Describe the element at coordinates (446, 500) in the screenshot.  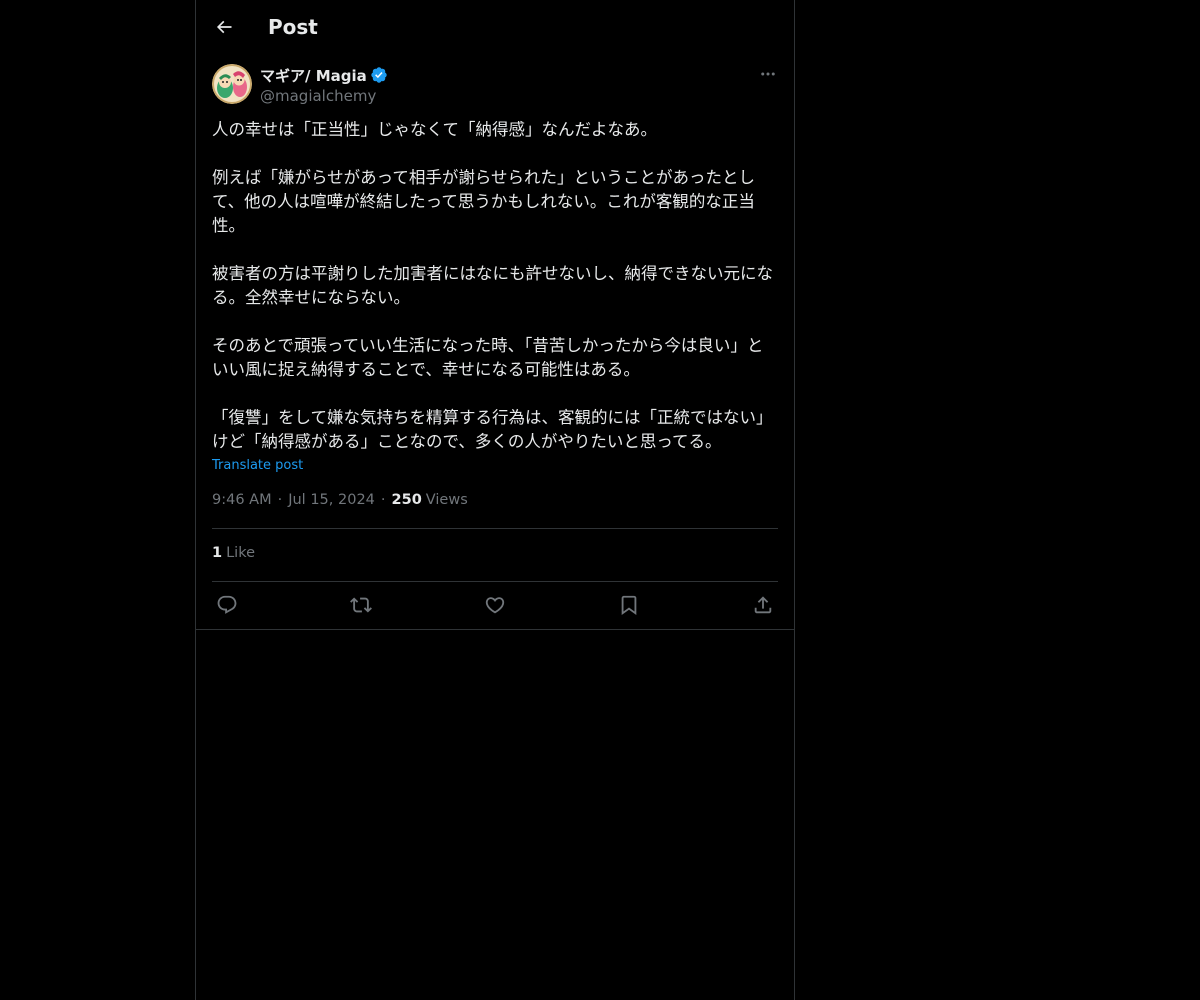
I see `views-label: Views` at that location.